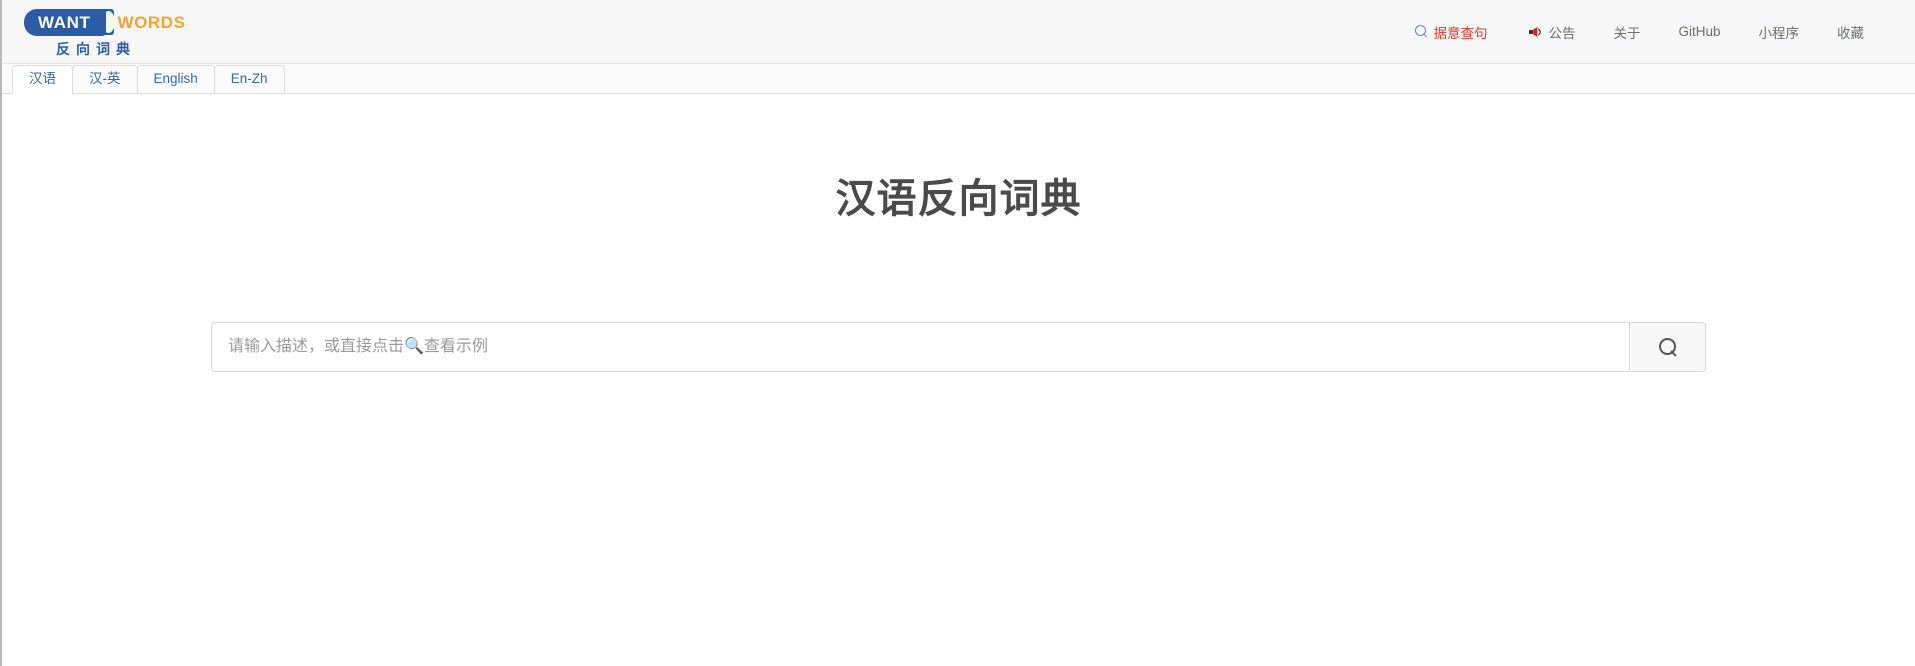 Image resolution: width=1915 pixels, height=666 pixels. Describe the element at coordinates (958, 199) in the screenshot. I see `page-title: 汉语反向词典` at that location.